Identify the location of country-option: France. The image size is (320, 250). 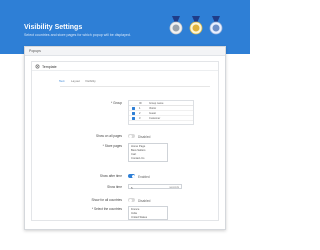
(135, 209).